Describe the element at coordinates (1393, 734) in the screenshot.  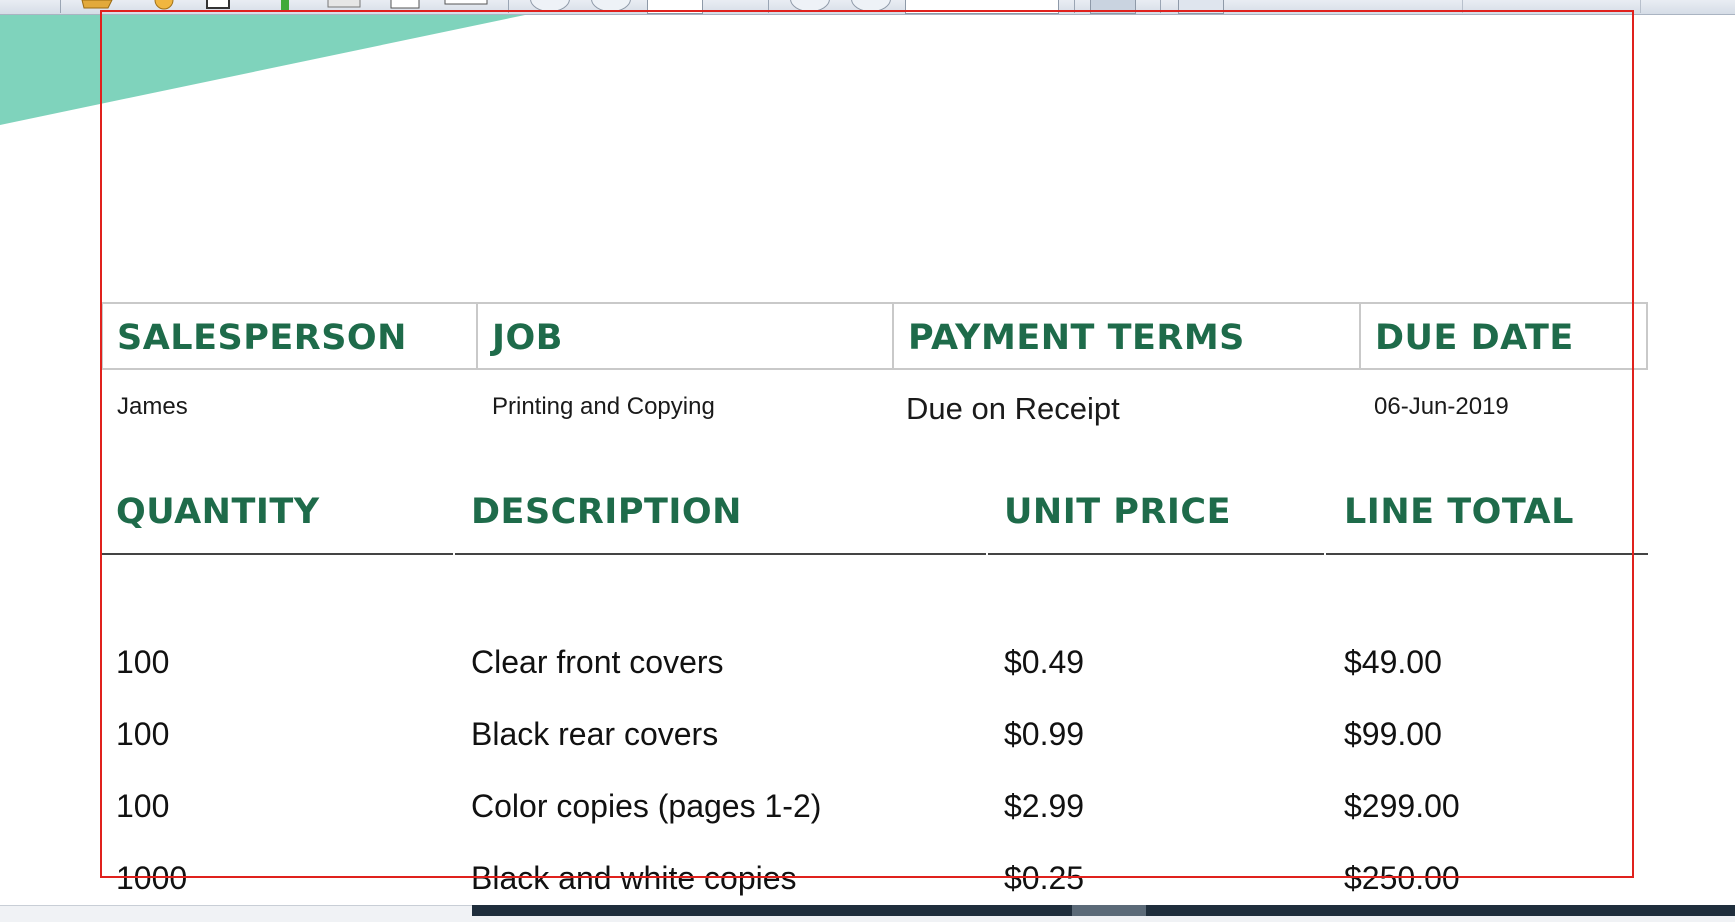
I see `line-total-cell: $99.00` at that location.